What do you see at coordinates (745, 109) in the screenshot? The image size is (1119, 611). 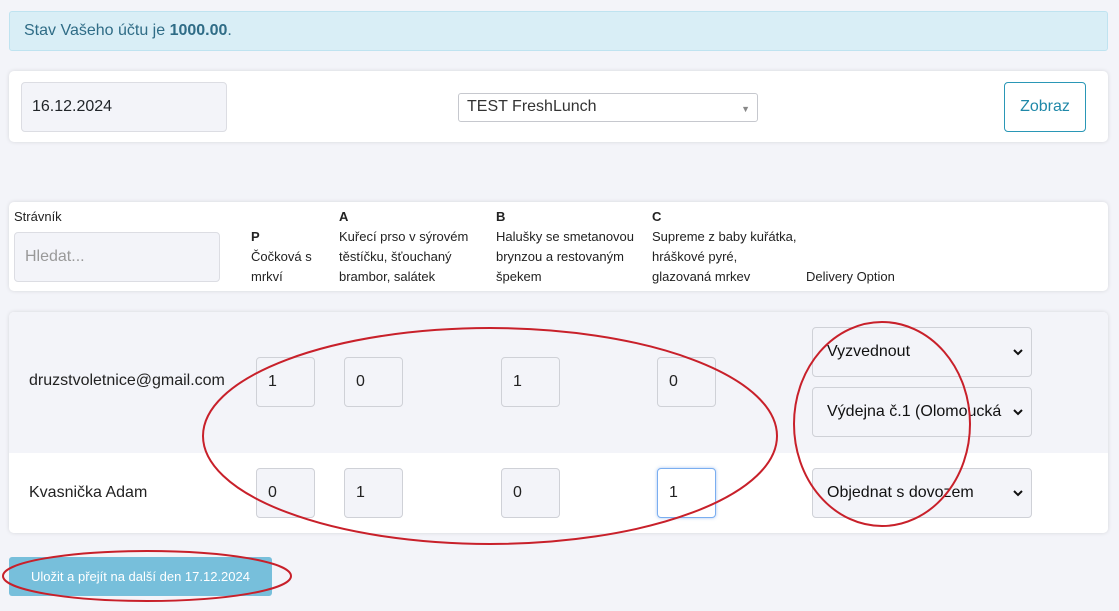 I see `dropdown-arrow-icon: ▼` at bounding box center [745, 109].